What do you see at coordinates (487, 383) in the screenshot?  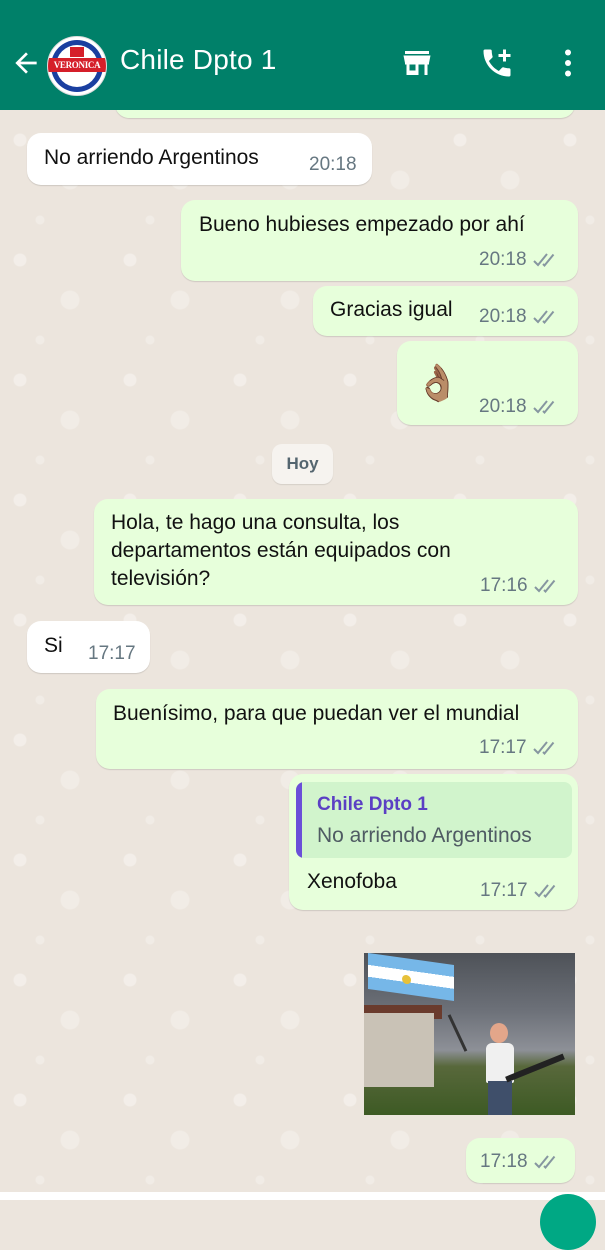 I see `message-outgoing-emoji: 👌🏽 20:18` at bounding box center [487, 383].